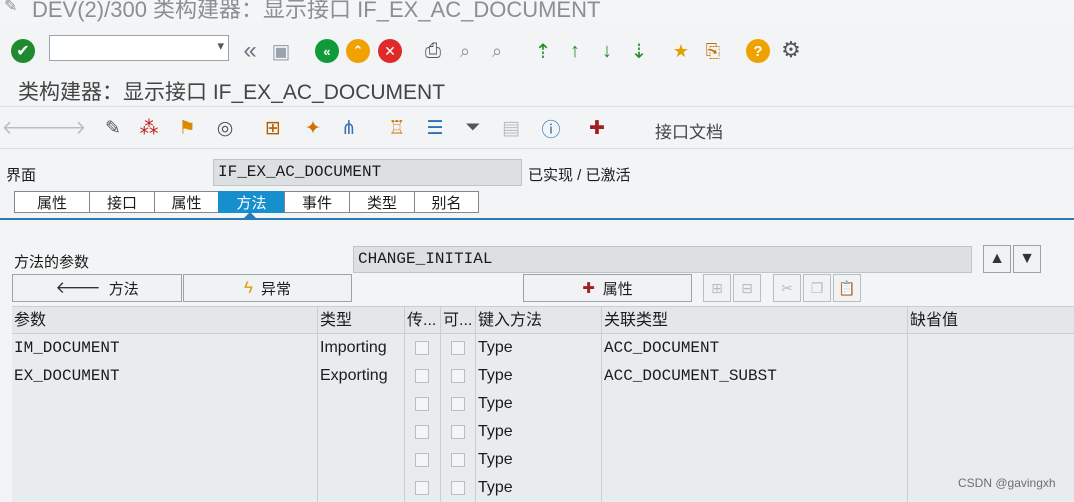 The height and width of the screenshot is (502, 1074). What do you see at coordinates (220, 46) in the screenshot?
I see `chevron-down-icon: ▾` at bounding box center [220, 46].